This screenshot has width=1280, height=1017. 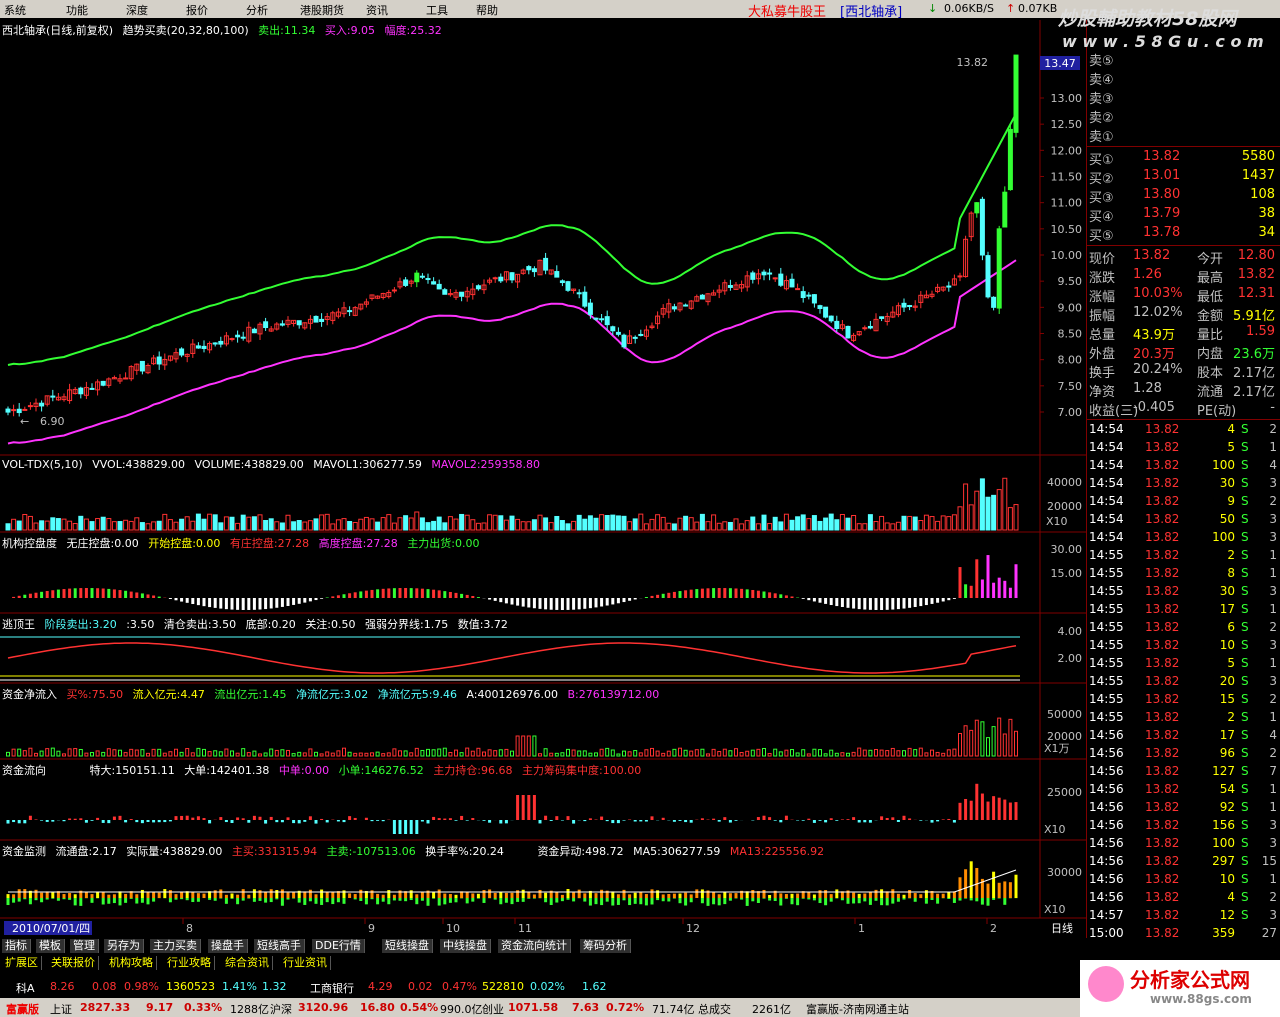 What do you see at coordinates (1183, 898) in the screenshot?
I see `tick-row: 14:56 13.82 4 S 2` at bounding box center [1183, 898].